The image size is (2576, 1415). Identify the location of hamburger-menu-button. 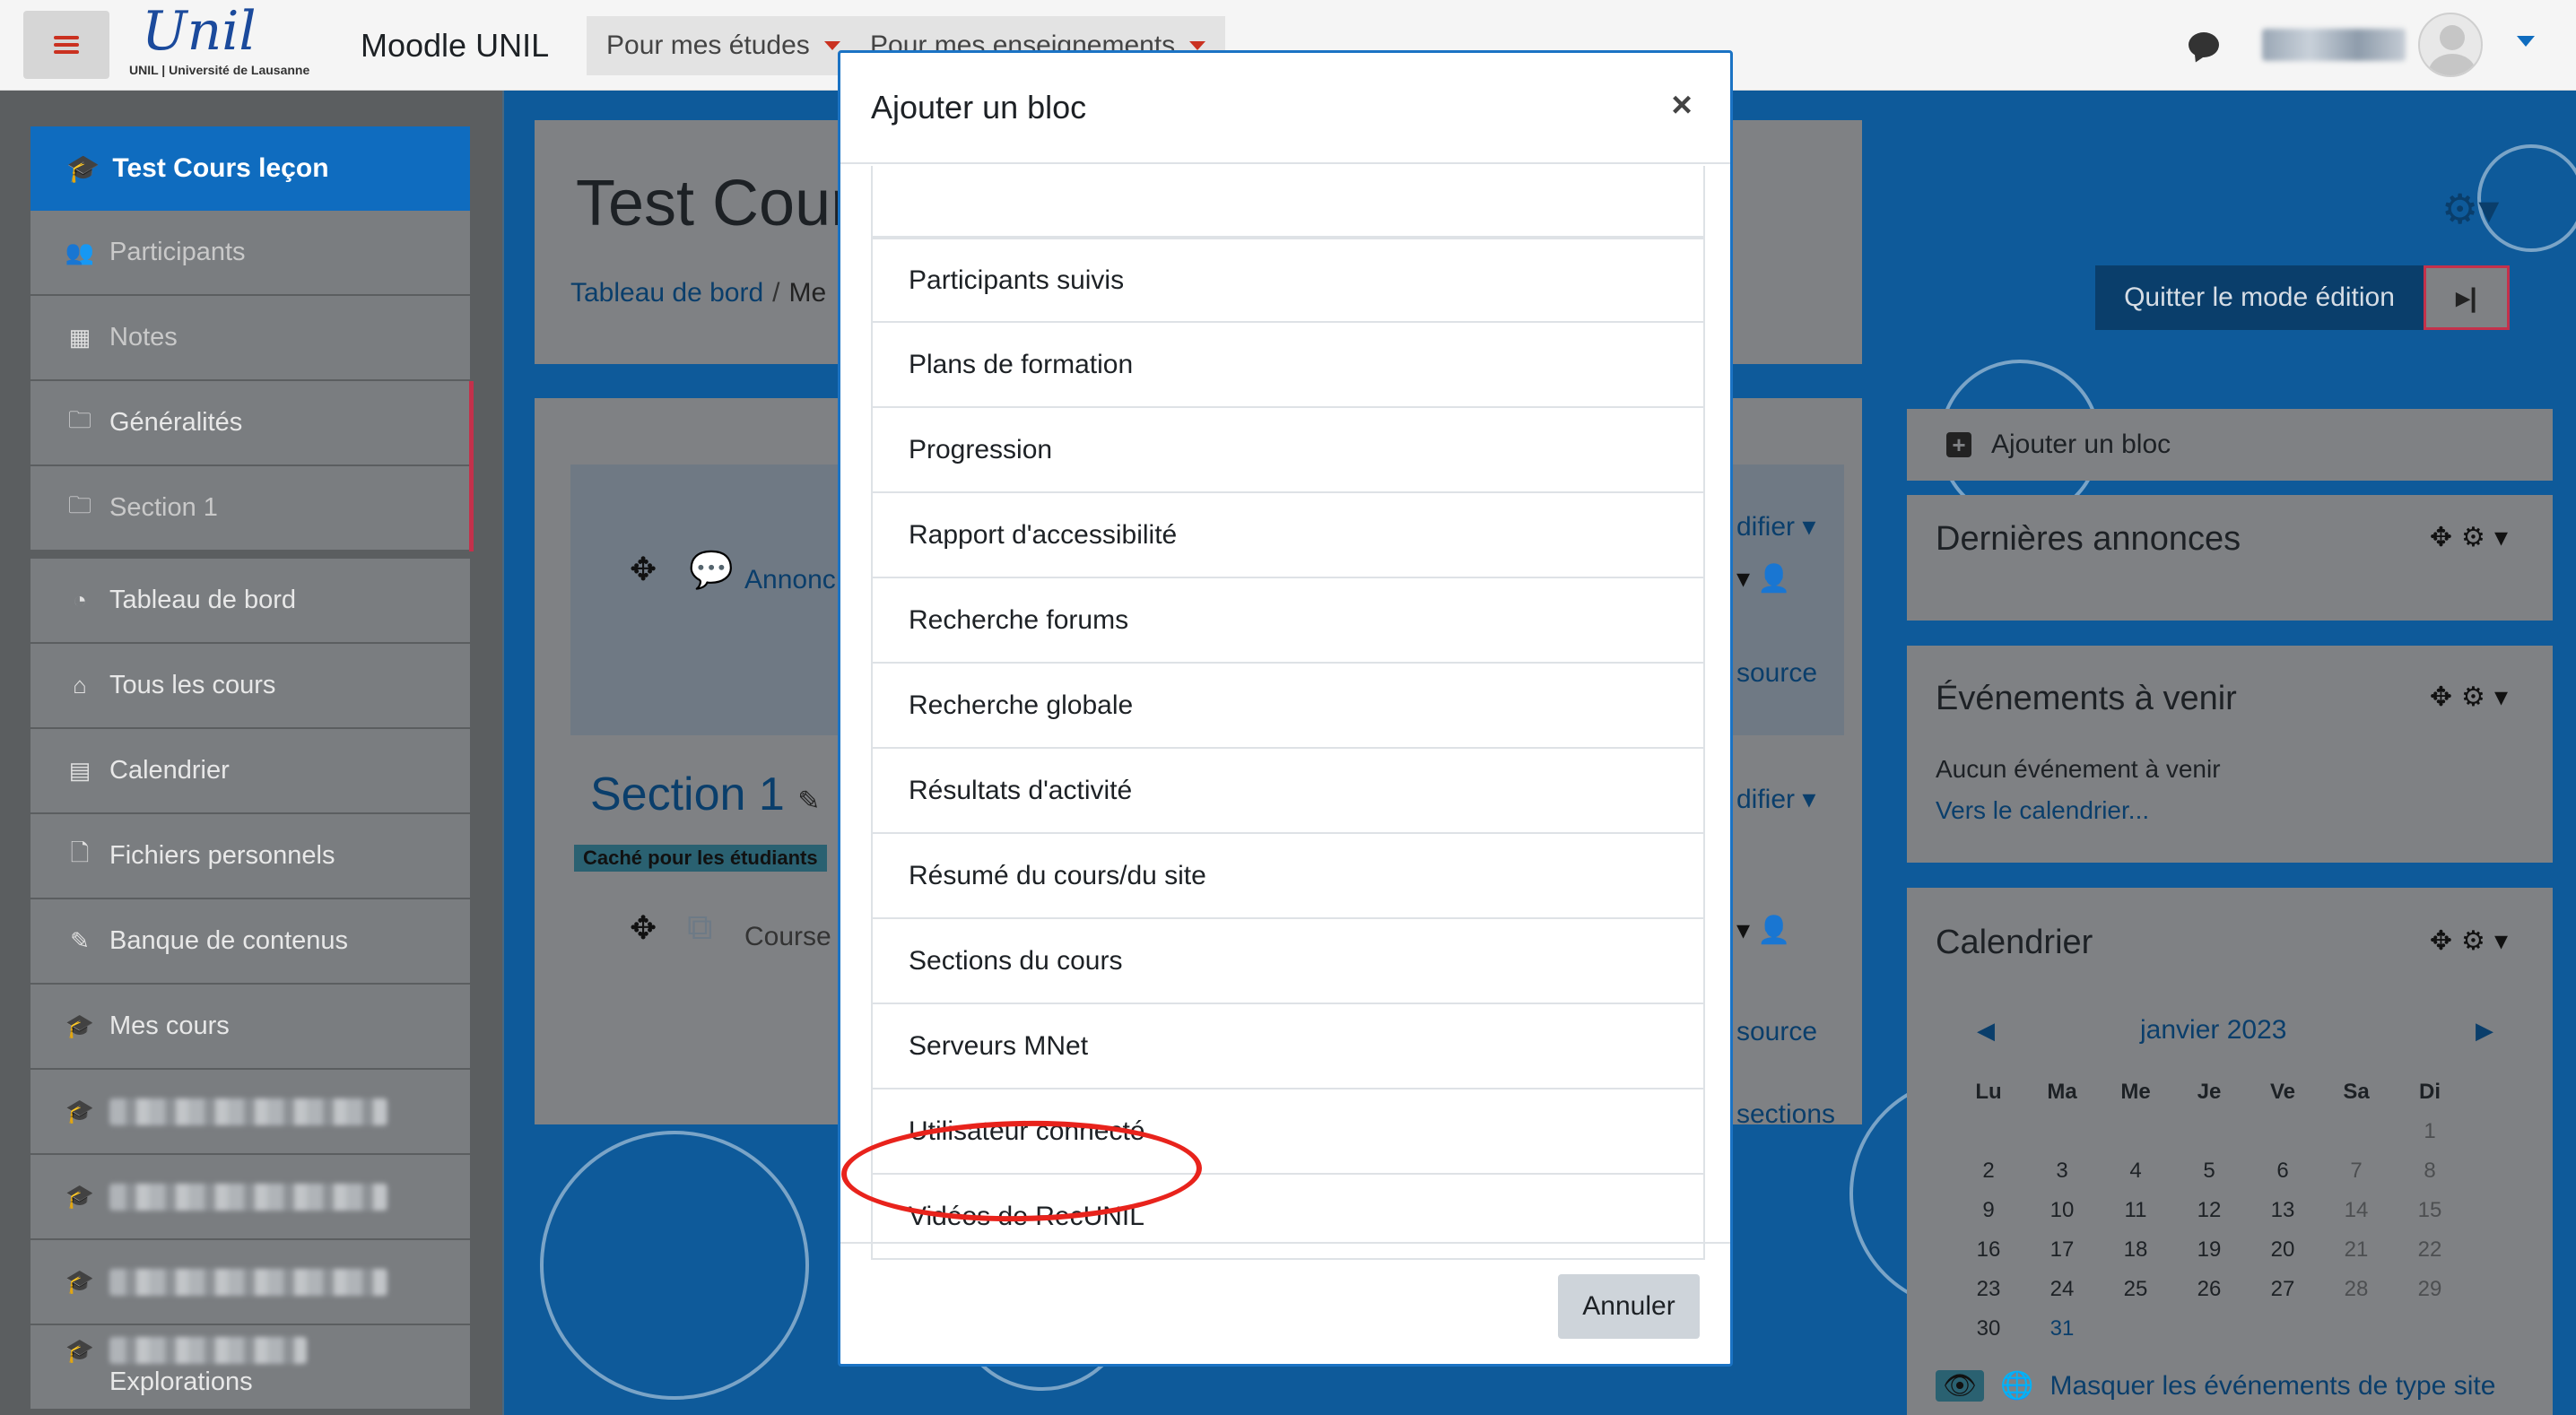
(66, 45).